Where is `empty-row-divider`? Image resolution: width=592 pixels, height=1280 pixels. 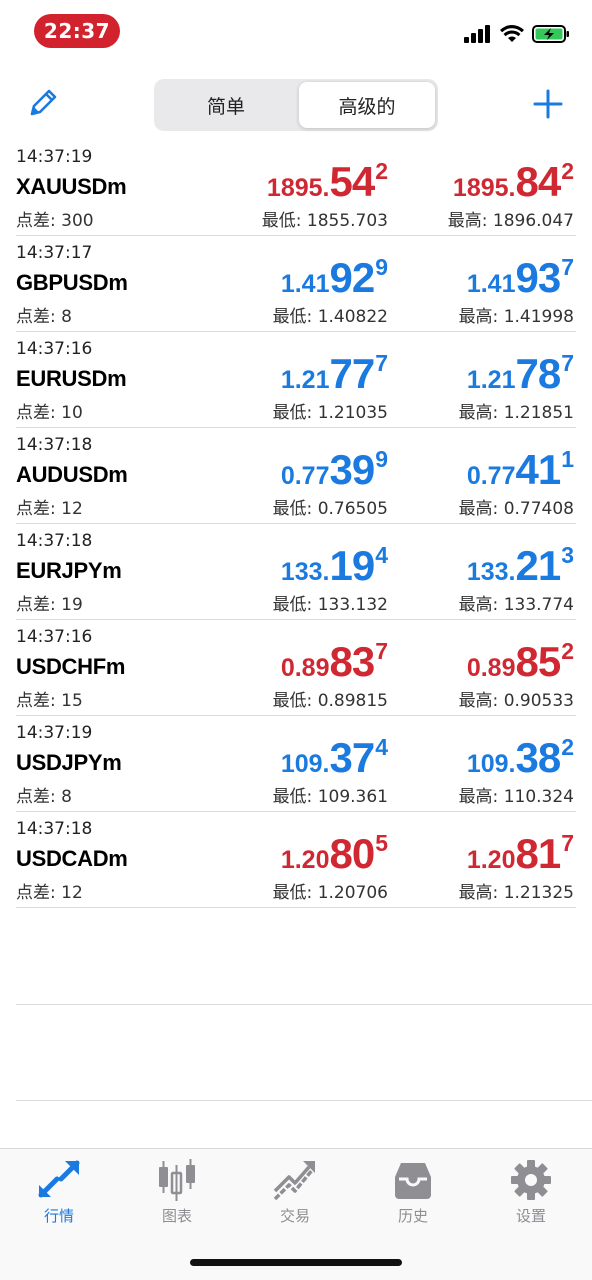
empty-row-divider is located at coordinates (304, 1004).